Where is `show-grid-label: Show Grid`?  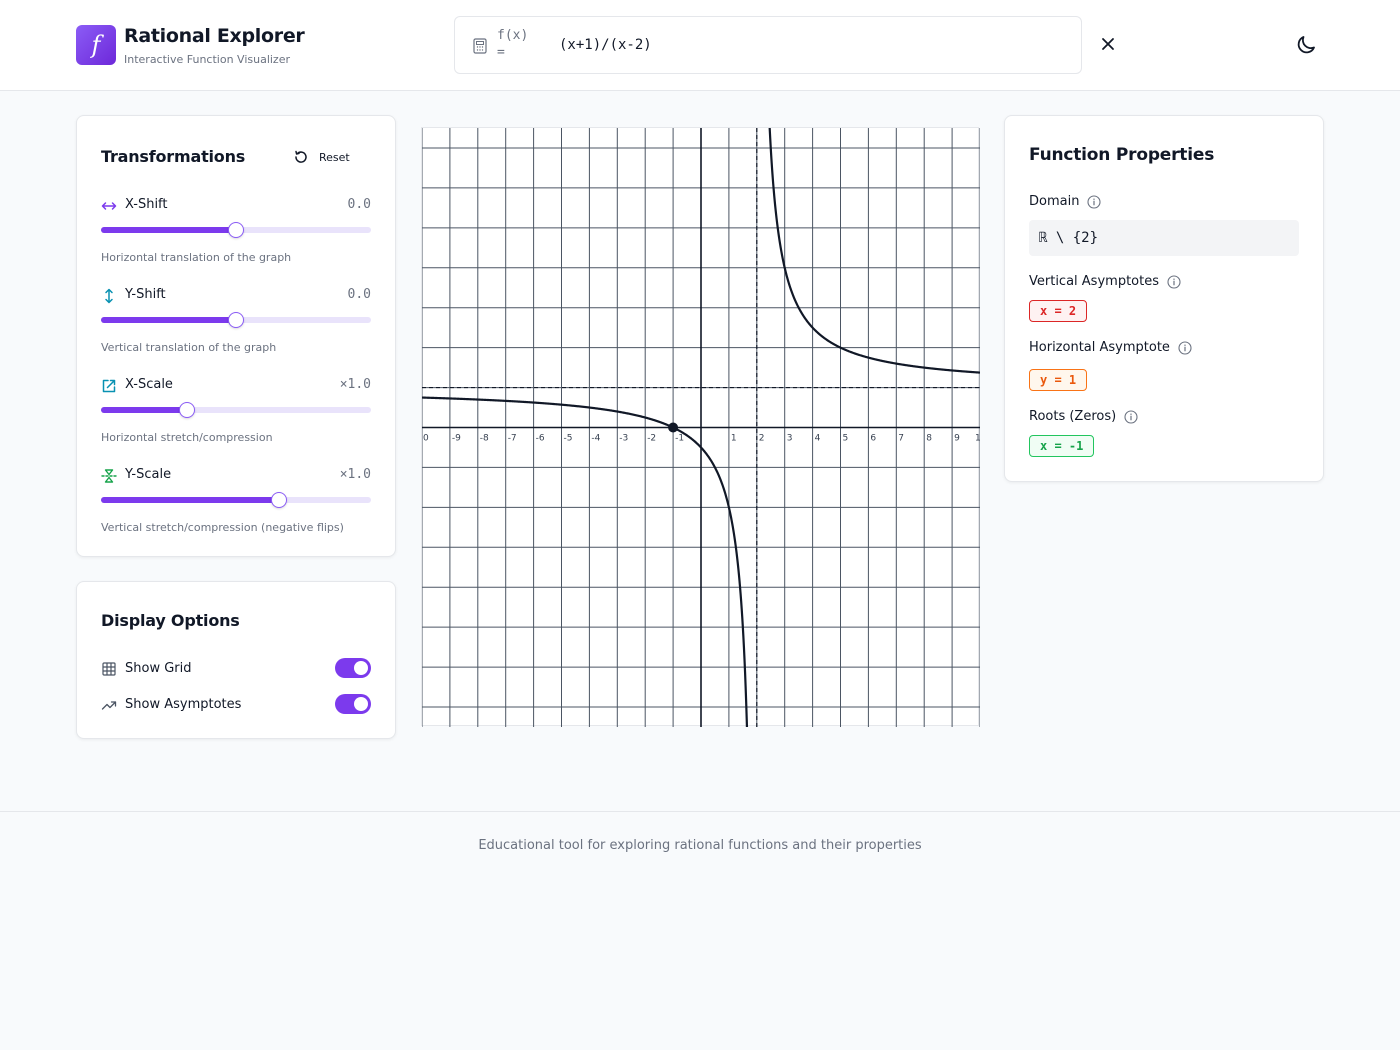
show-grid-label: Show Grid is located at coordinates (158, 668).